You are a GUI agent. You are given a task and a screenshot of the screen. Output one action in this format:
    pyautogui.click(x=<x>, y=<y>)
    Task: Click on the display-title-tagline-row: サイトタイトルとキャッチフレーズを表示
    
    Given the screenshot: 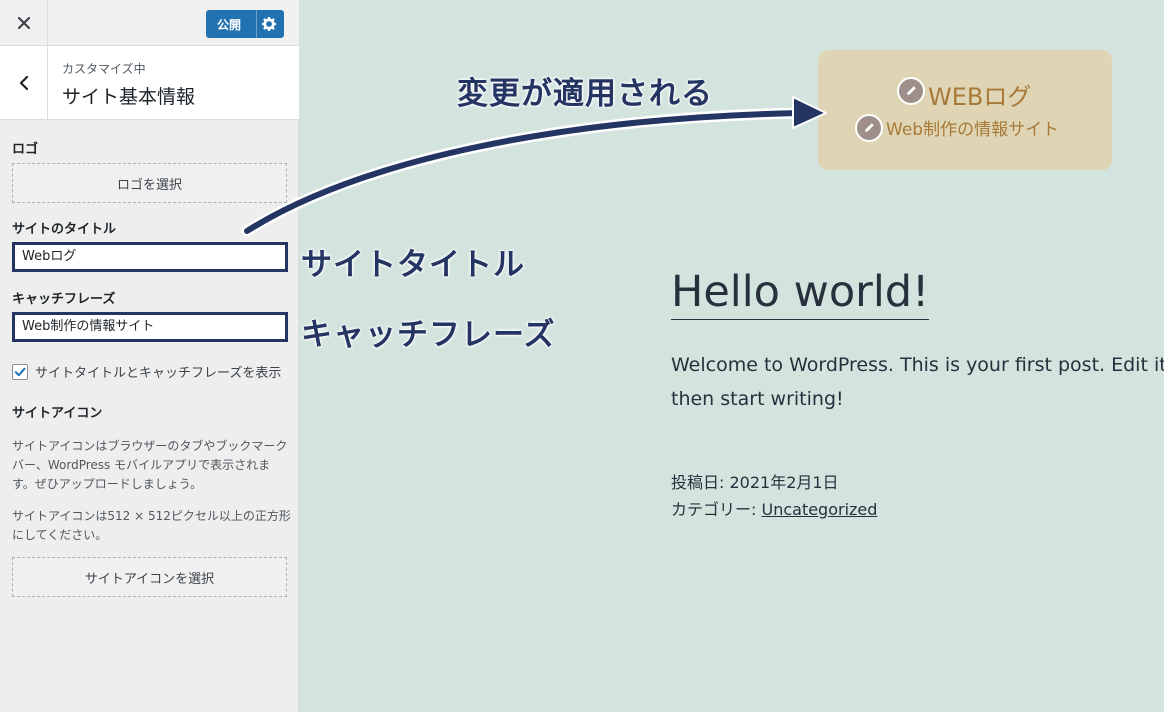 What is the action you would take?
    pyautogui.click(x=146, y=371)
    